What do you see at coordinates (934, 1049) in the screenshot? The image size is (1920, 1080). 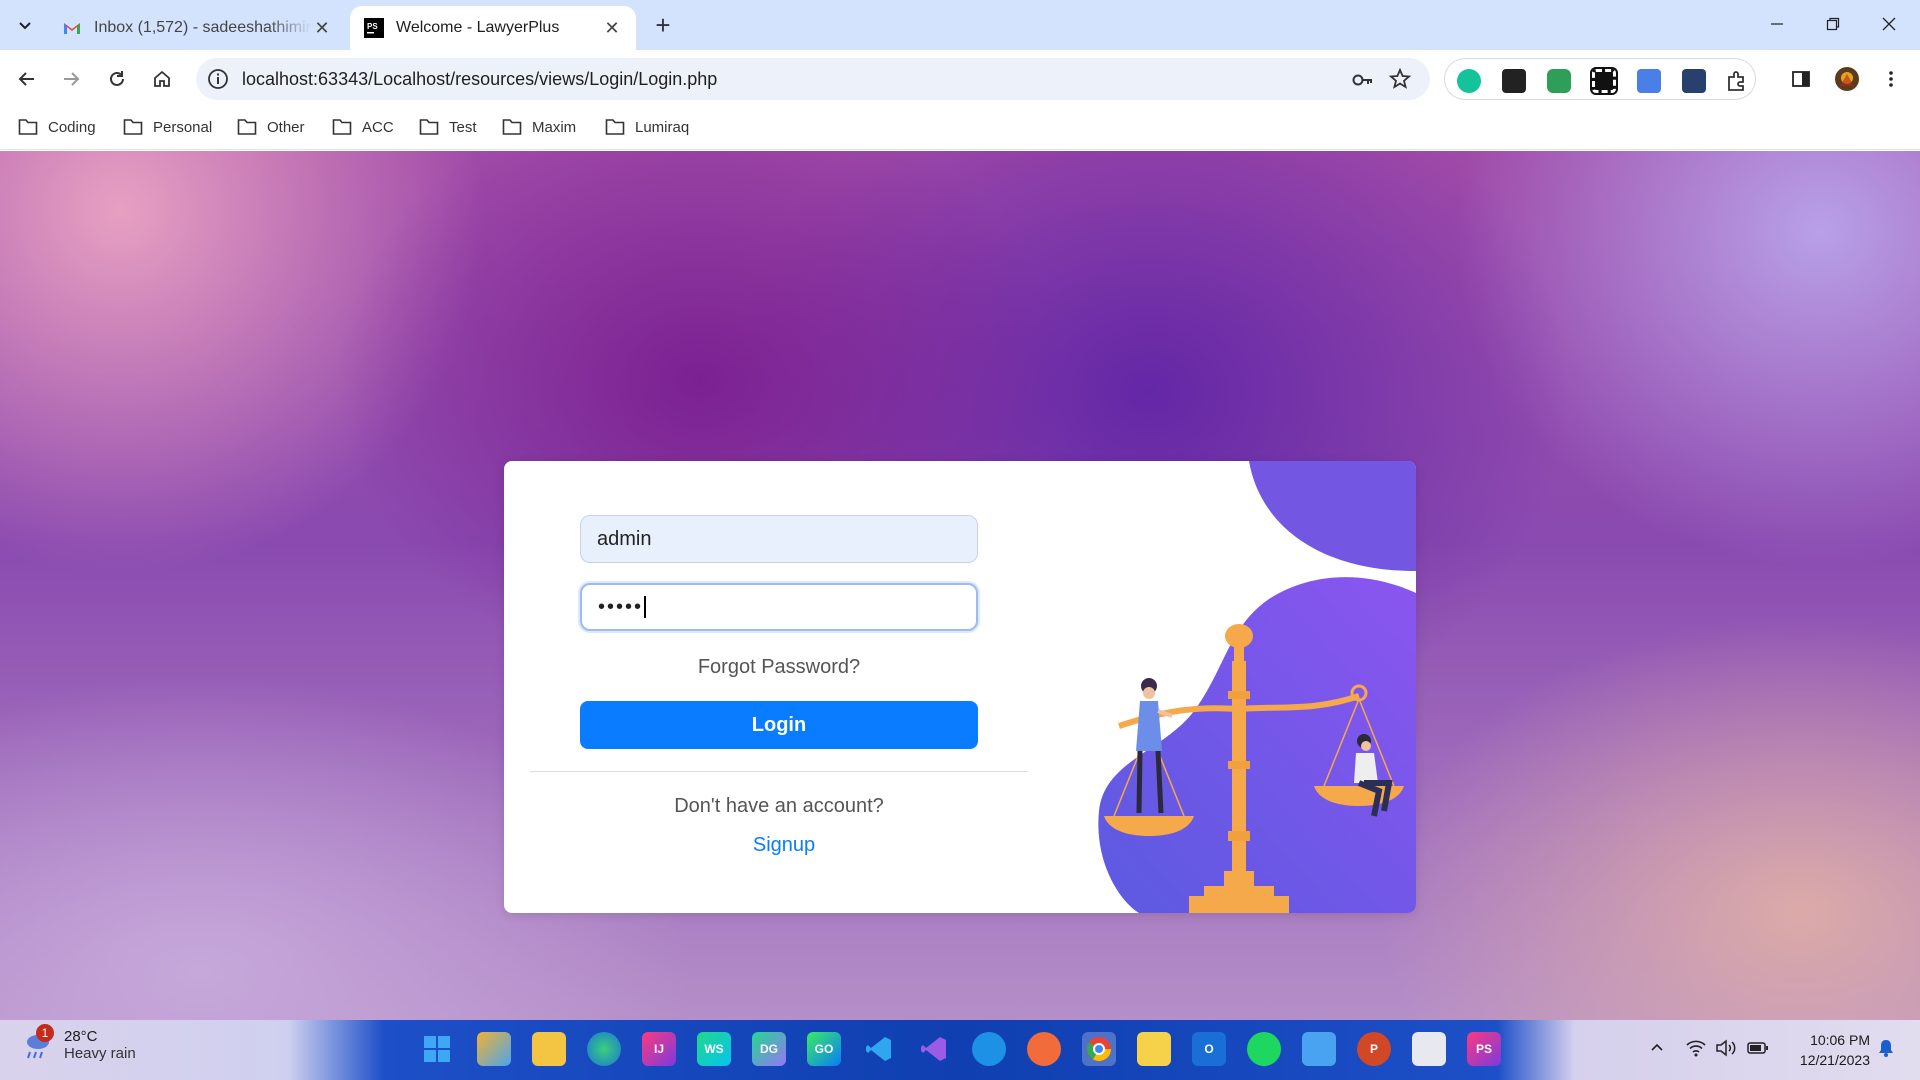 I see `visual-studio-icon` at bounding box center [934, 1049].